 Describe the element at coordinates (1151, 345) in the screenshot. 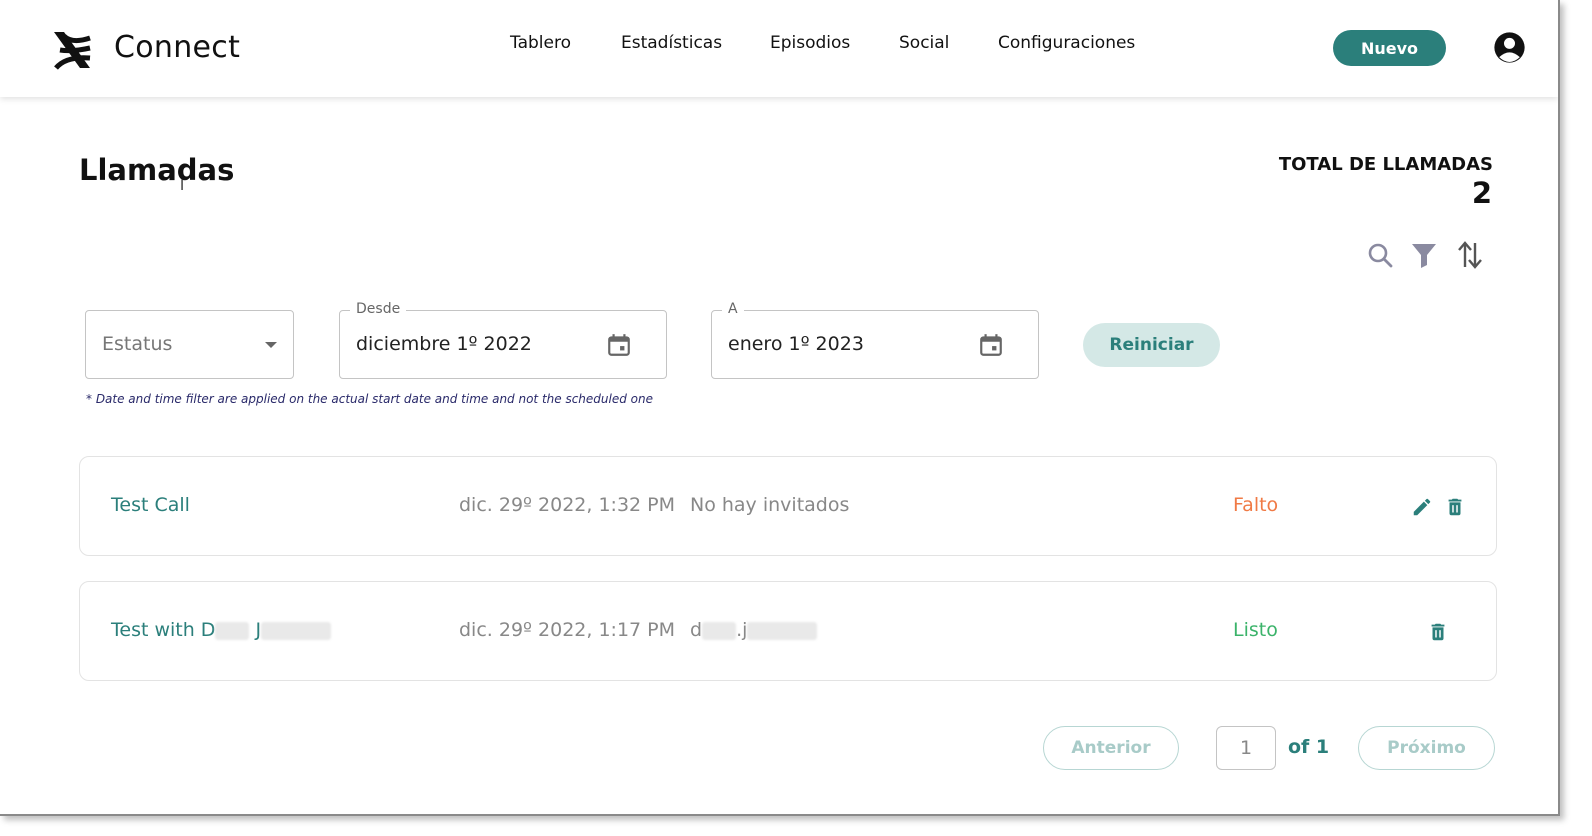

I see `reset-button: Reiniciar` at that location.